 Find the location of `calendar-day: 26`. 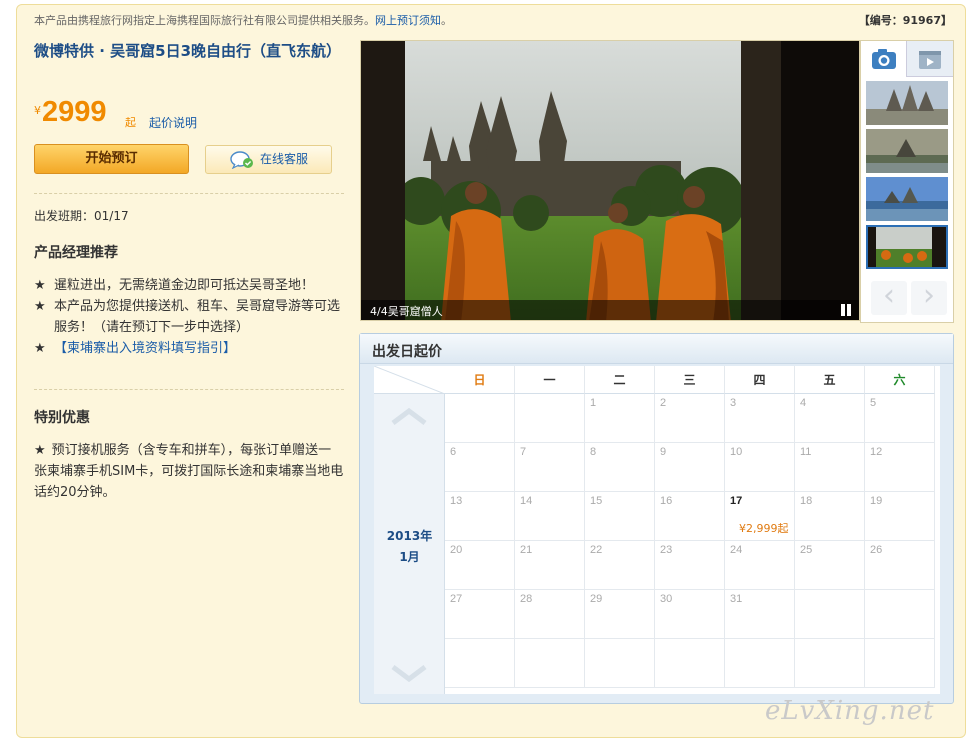

calendar-day: 26 is located at coordinates (900, 565).